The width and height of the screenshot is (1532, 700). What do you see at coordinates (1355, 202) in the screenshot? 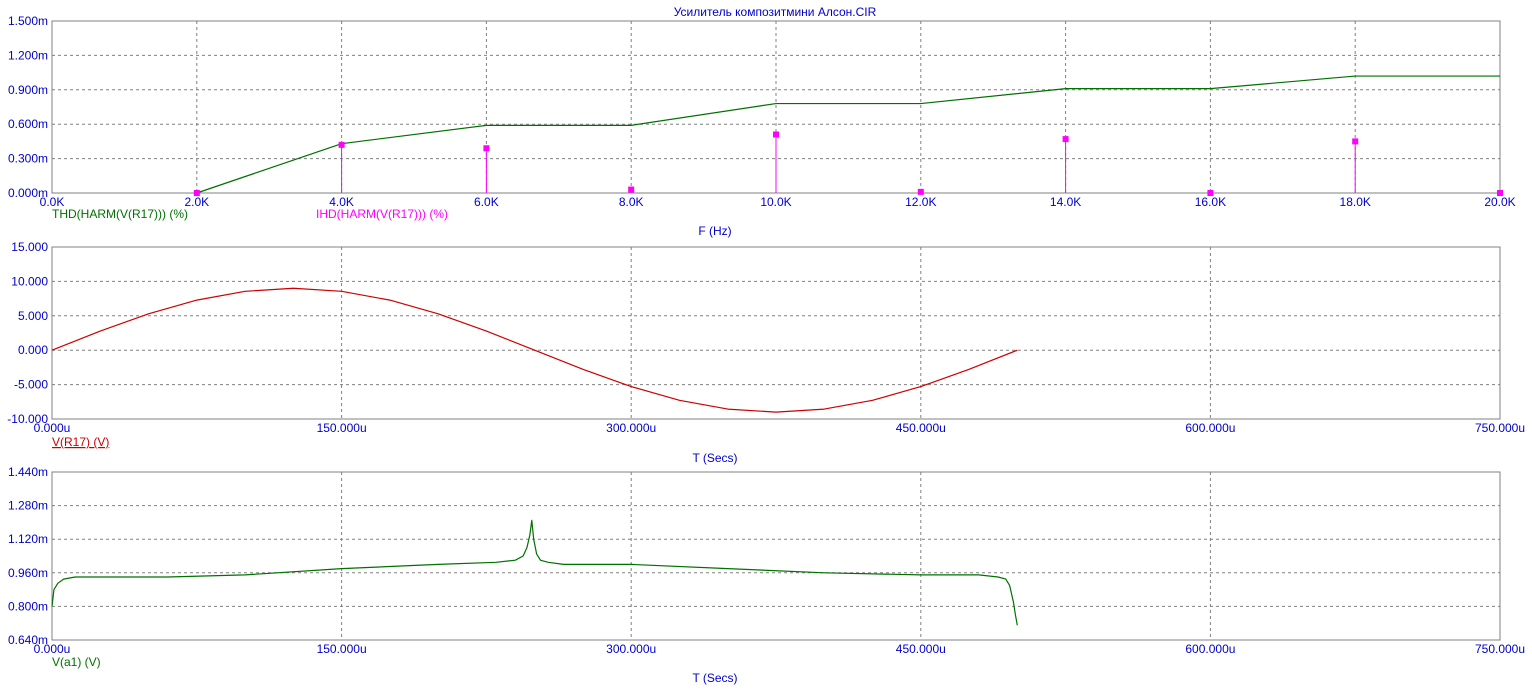
I see `x-tick-label: 18.0K` at bounding box center [1355, 202].